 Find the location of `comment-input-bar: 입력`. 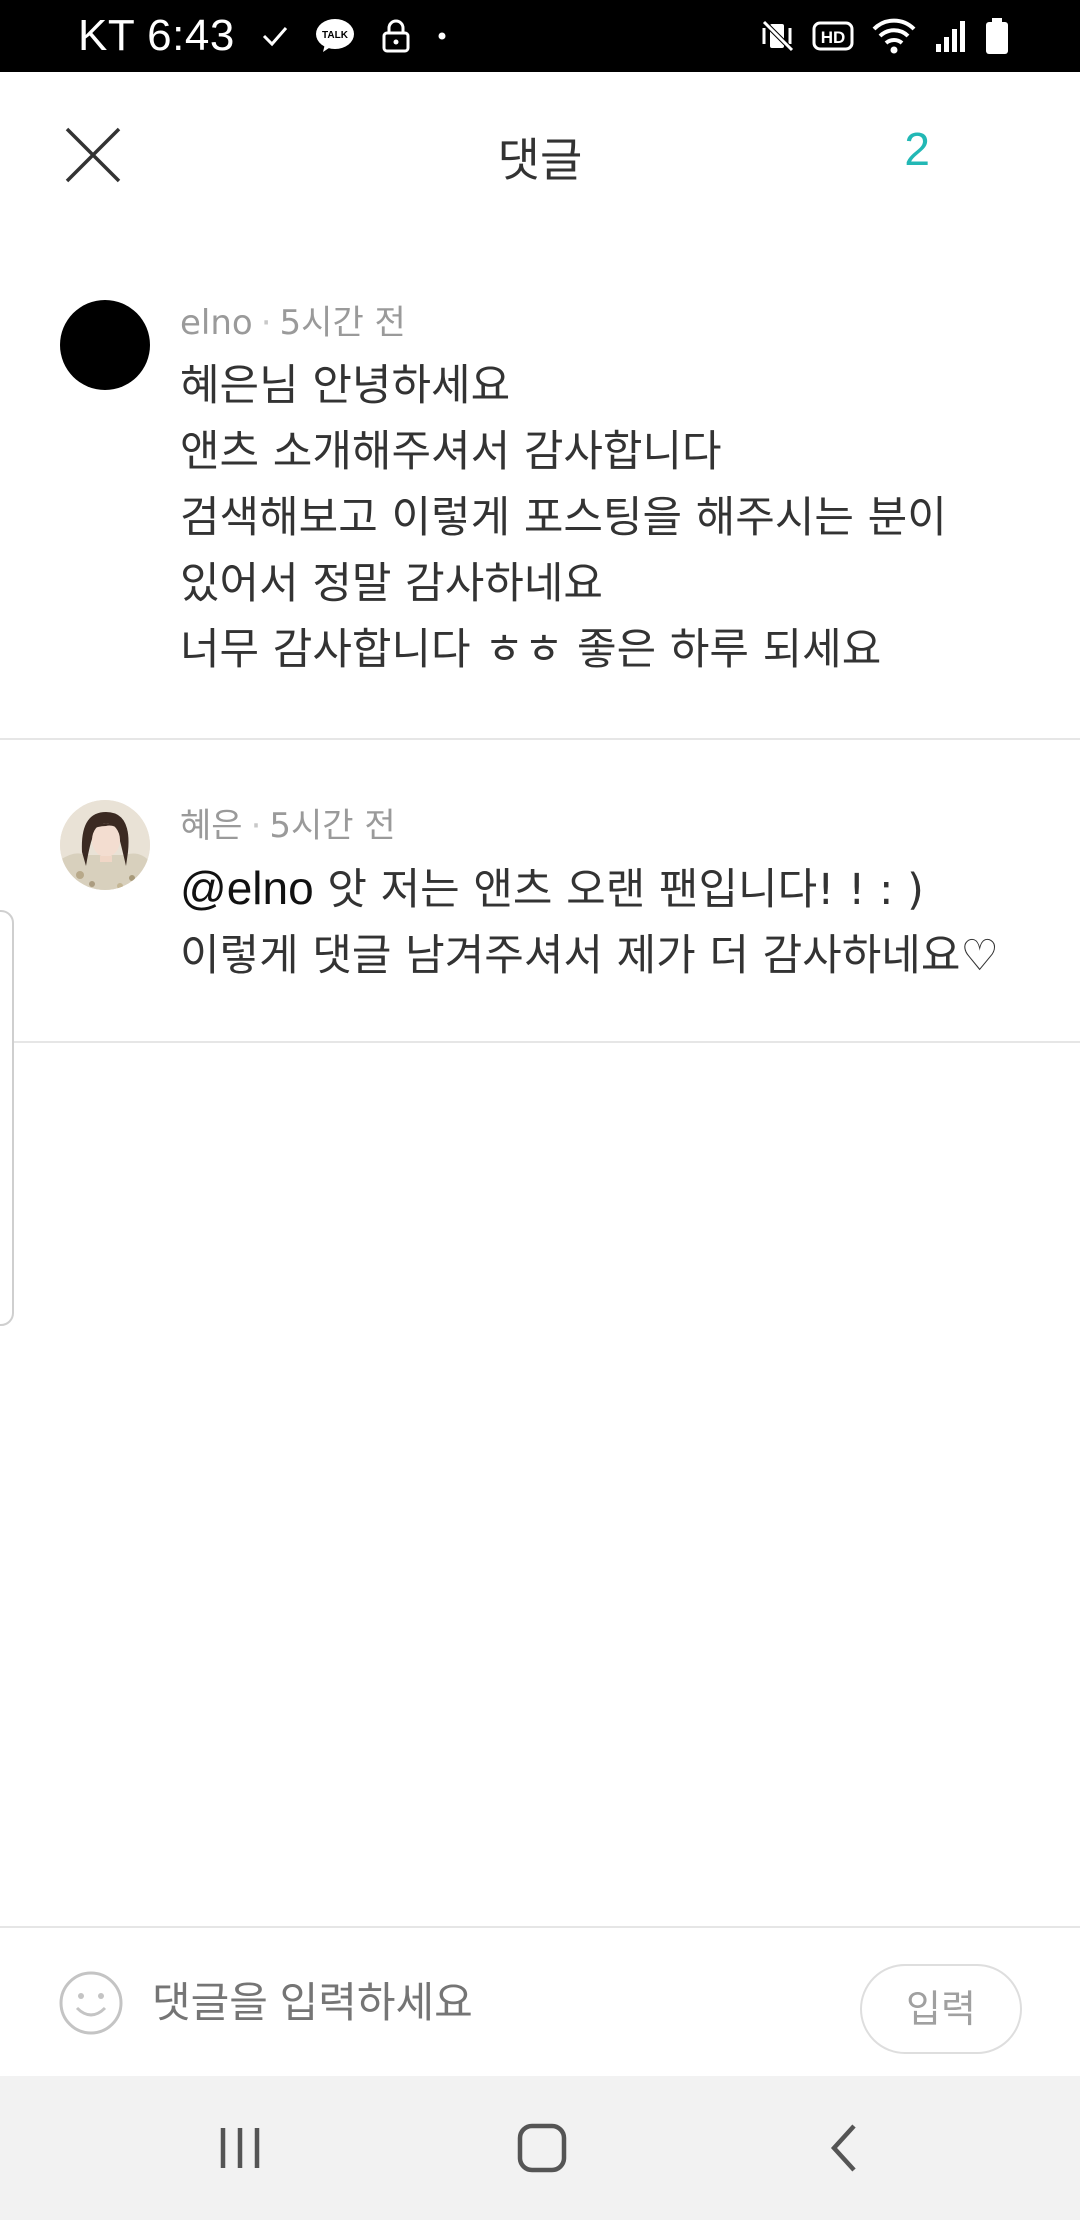

comment-input-bar: 입력 is located at coordinates (540, 2001).